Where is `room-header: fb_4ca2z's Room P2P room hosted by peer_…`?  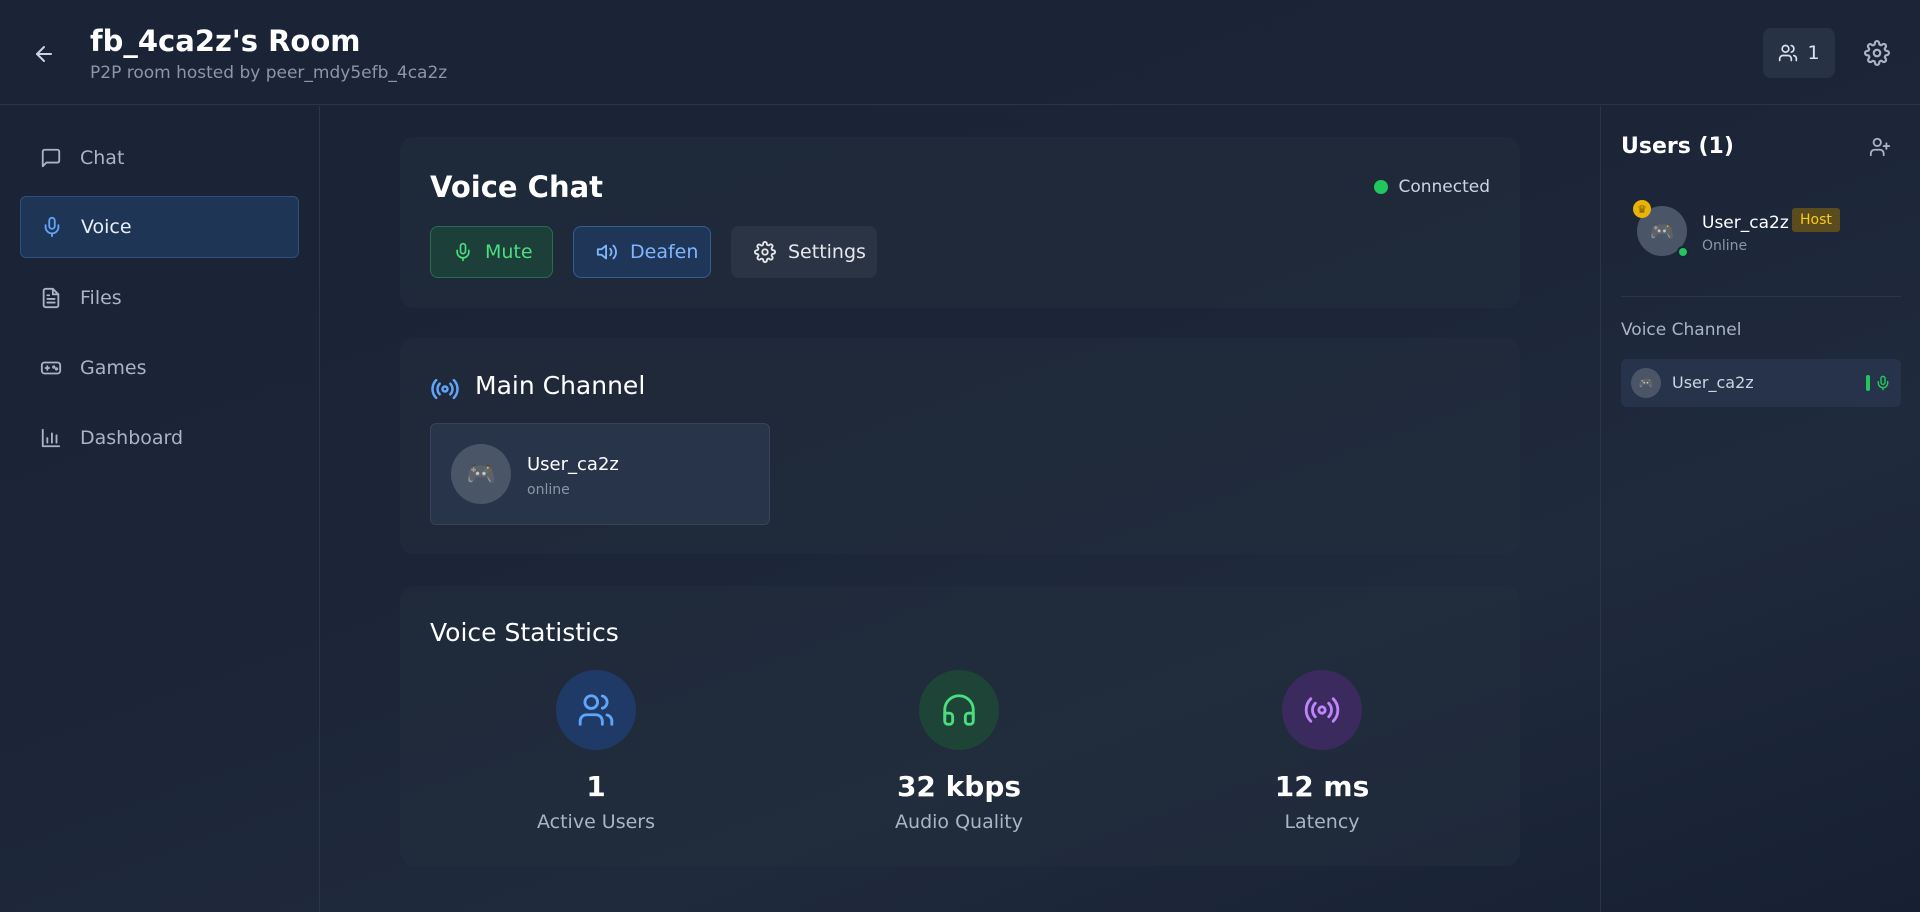 room-header: fb_4ca2z's Room P2P room hosted by peer_… is located at coordinates (960, 52).